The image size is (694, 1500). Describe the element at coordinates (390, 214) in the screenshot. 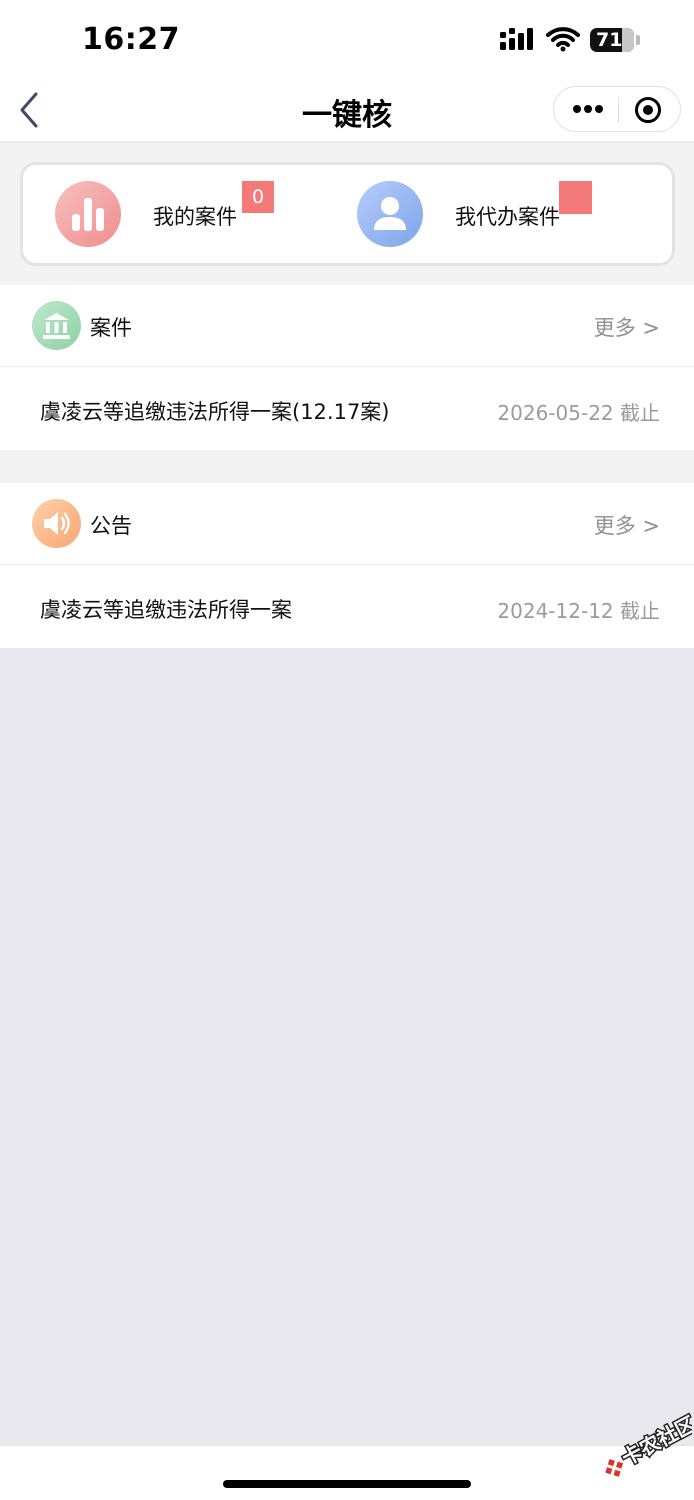

I see `person-icon` at that location.